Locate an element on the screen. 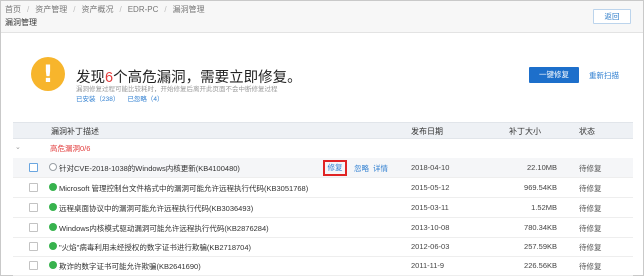 The width and height of the screenshot is (644, 276). patch-size: 780.34KB is located at coordinates (540, 227).